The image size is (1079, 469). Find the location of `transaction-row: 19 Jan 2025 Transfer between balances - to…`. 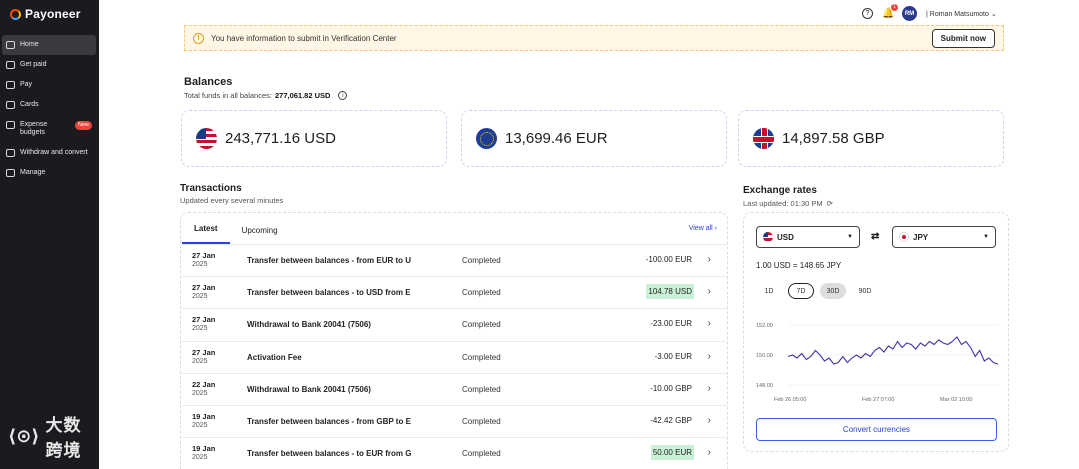

transaction-row: 19 Jan 2025 Transfer between balances - to… is located at coordinates (454, 453).